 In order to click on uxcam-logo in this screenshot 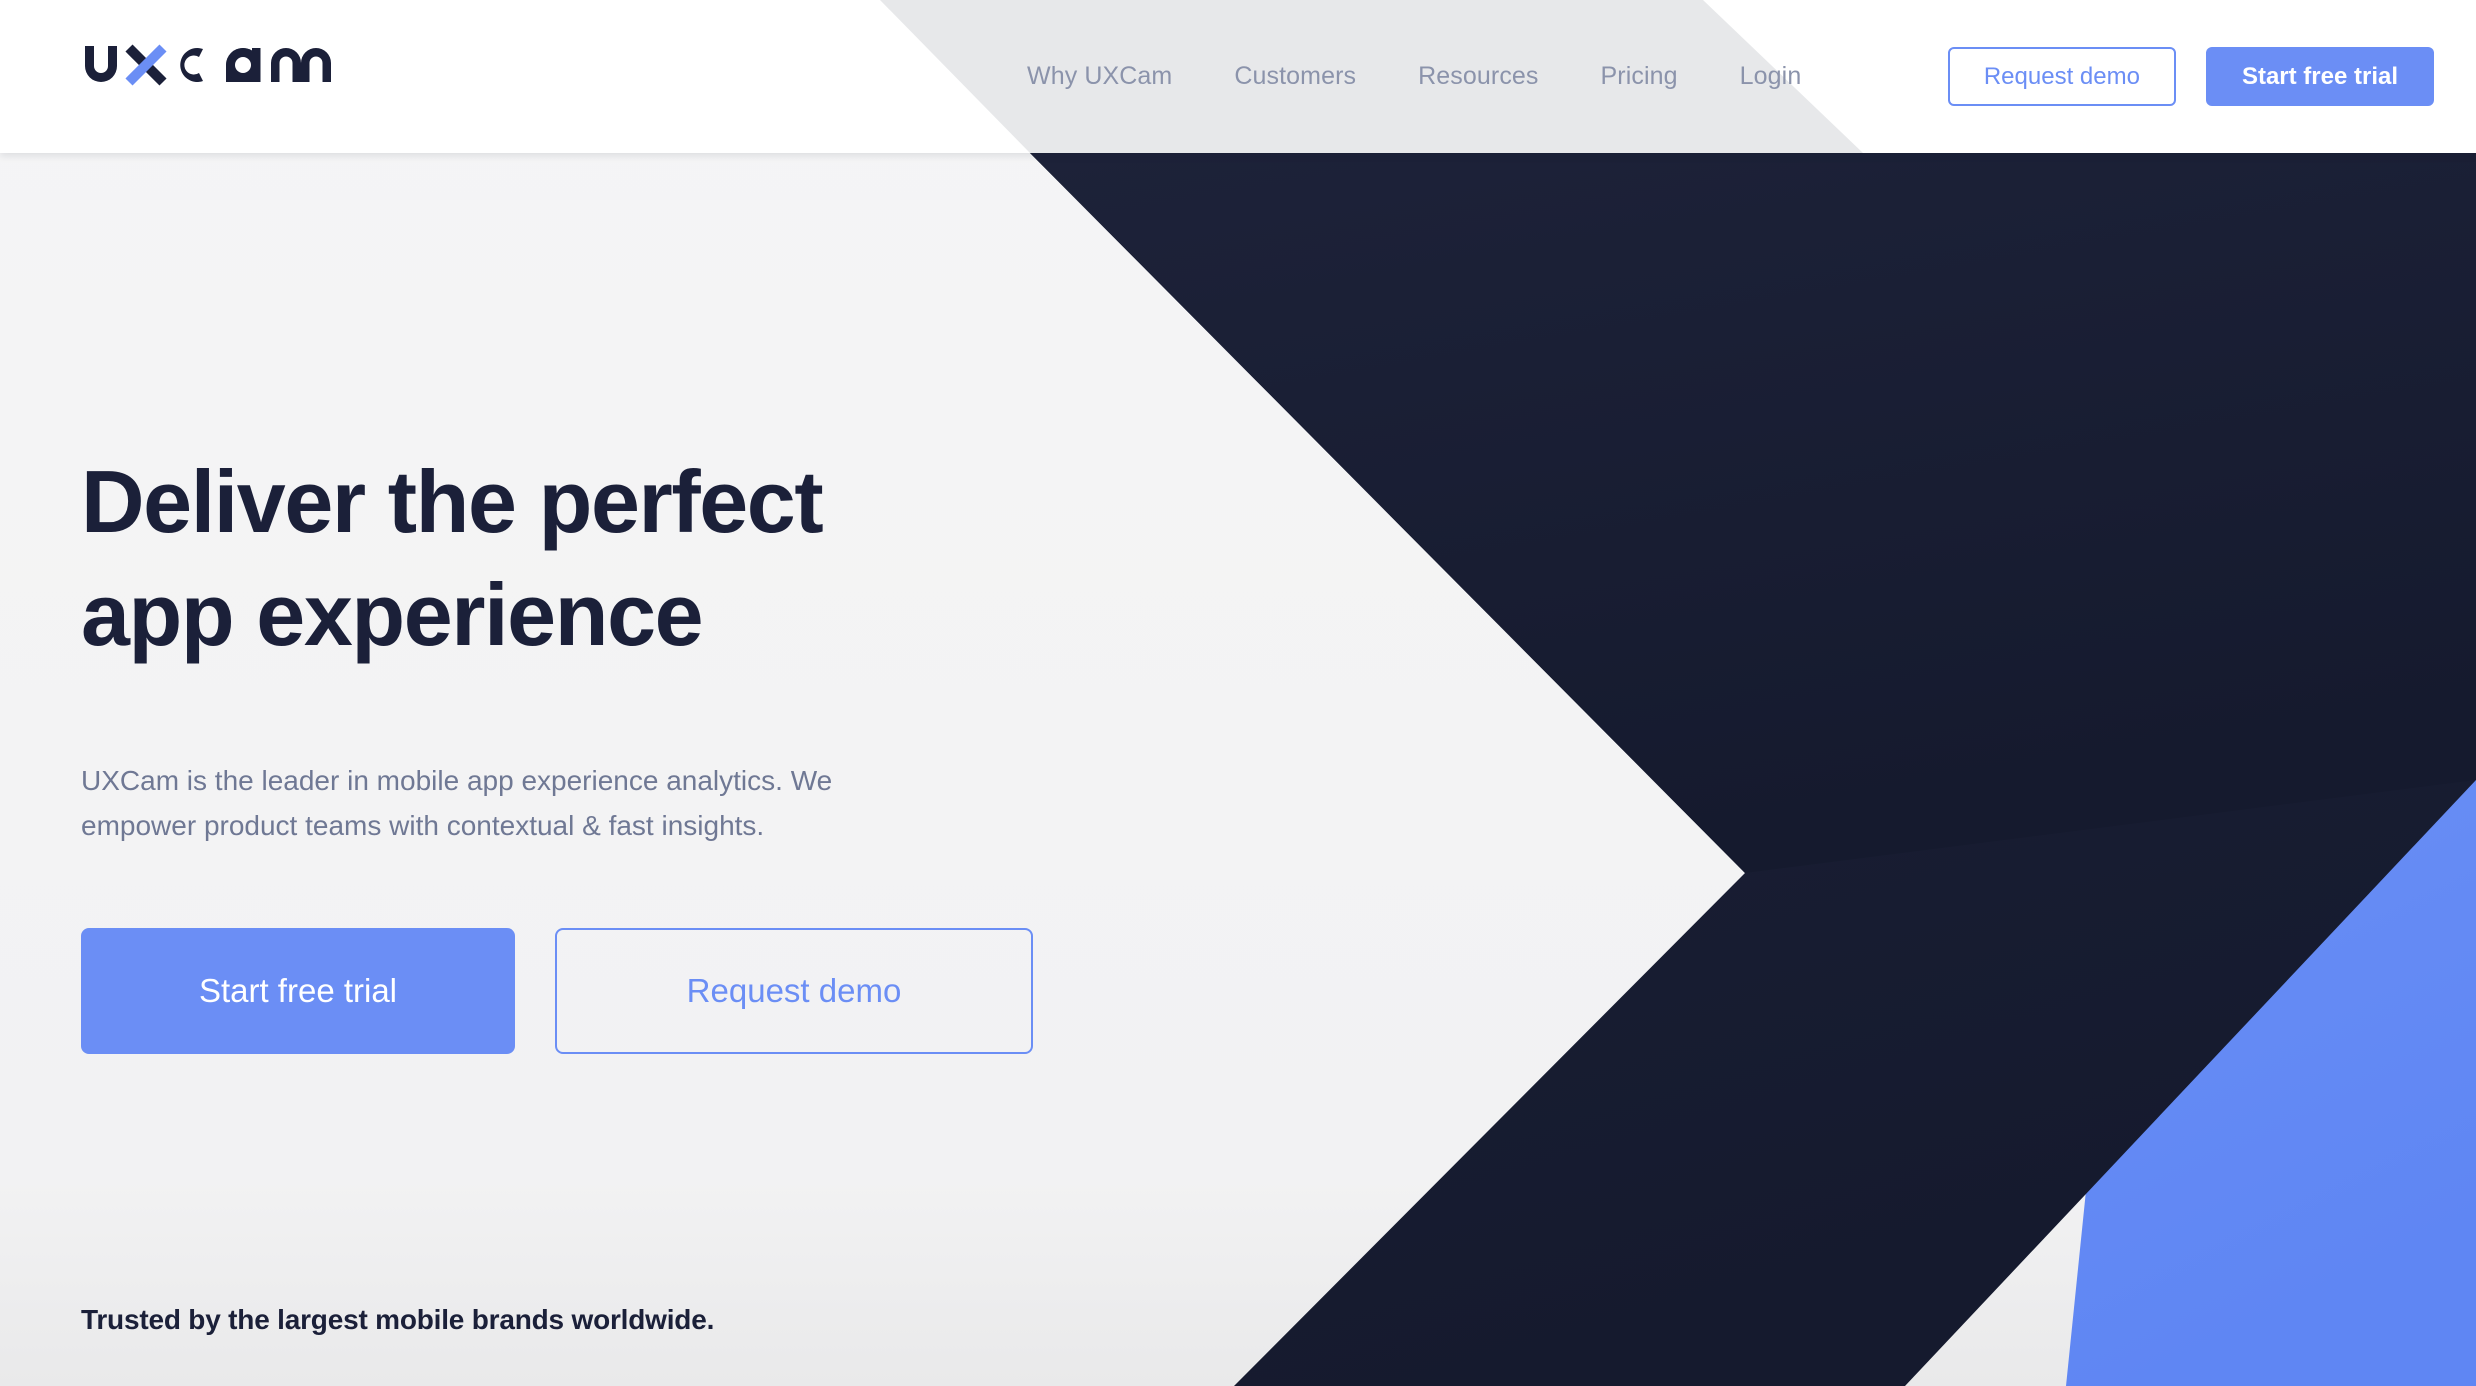, I will do `click(226, 64)`.